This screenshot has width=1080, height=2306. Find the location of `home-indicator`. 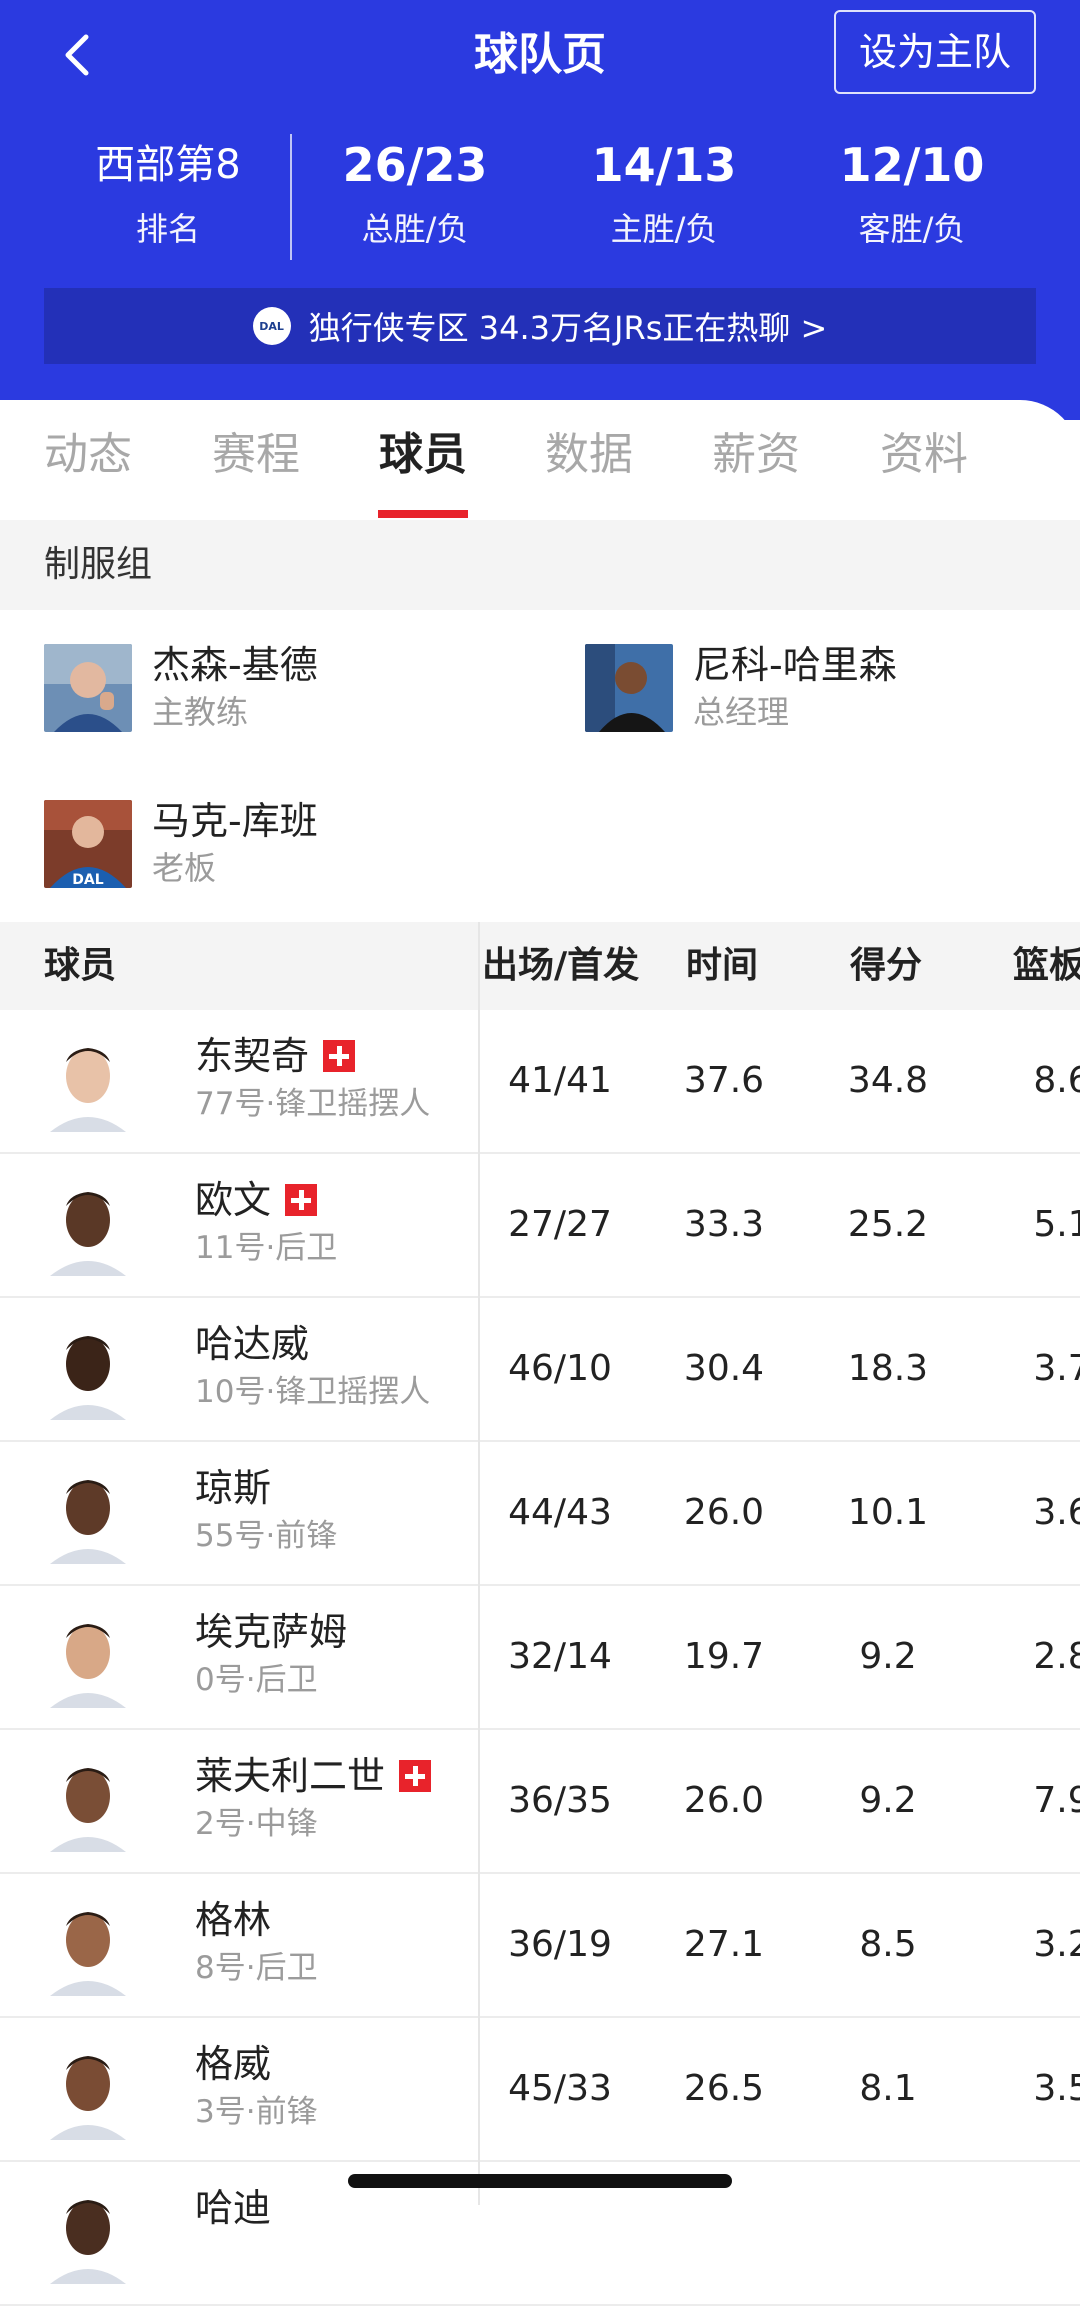

home-indicator is located at coordinates (540, 2181).